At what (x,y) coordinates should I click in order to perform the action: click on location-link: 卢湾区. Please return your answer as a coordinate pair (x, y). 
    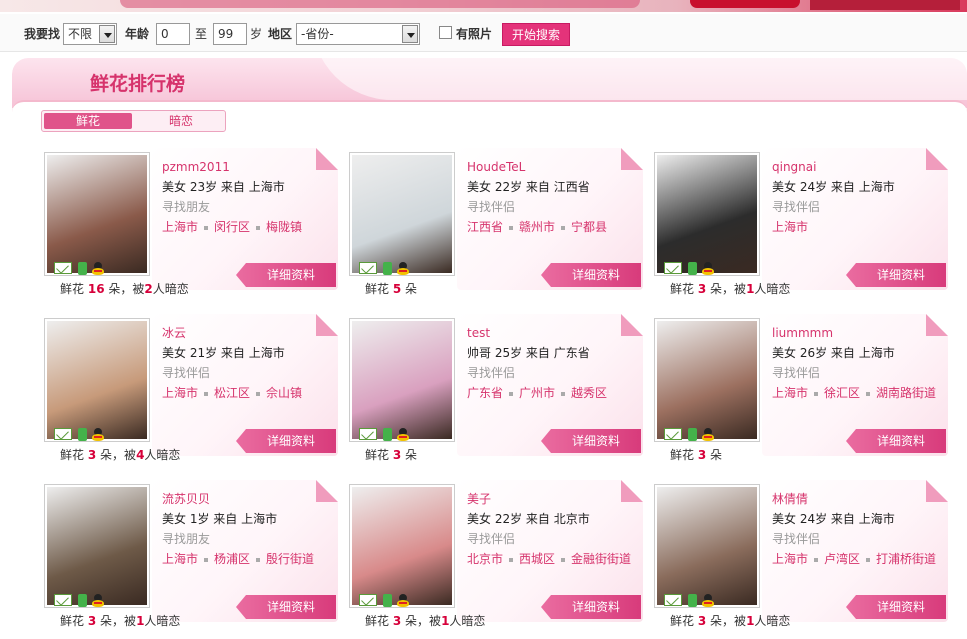
    Looking at the image, I should click on (842, 559).